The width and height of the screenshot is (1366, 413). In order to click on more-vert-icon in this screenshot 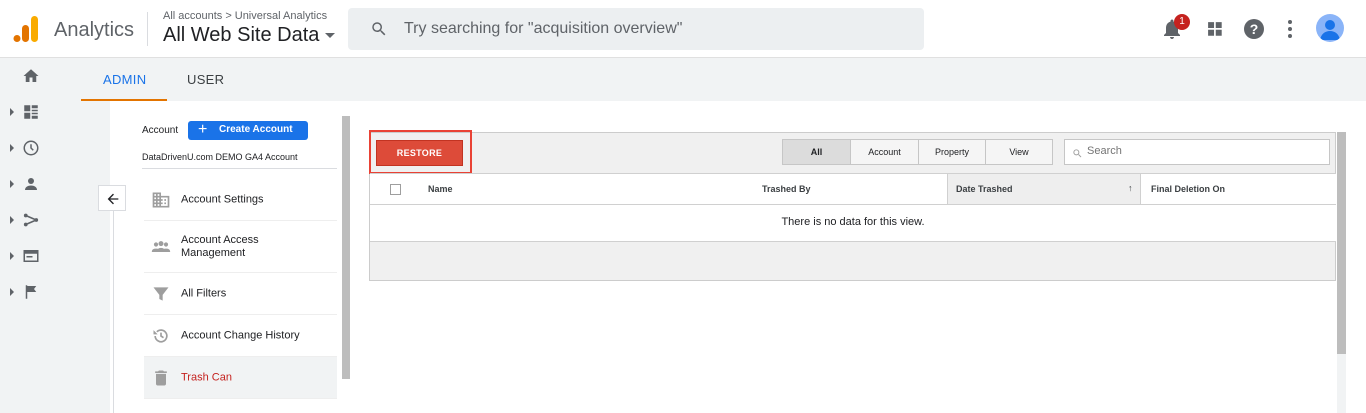, I will do `click(1290, 29)`.